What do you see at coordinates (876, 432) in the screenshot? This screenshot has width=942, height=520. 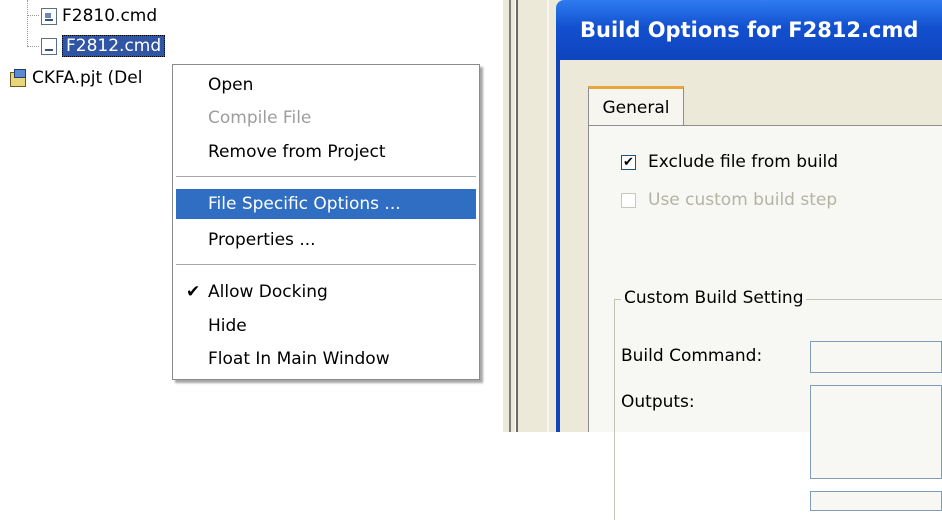 I see `outputs-textarea` at bounding box center [876, 432].